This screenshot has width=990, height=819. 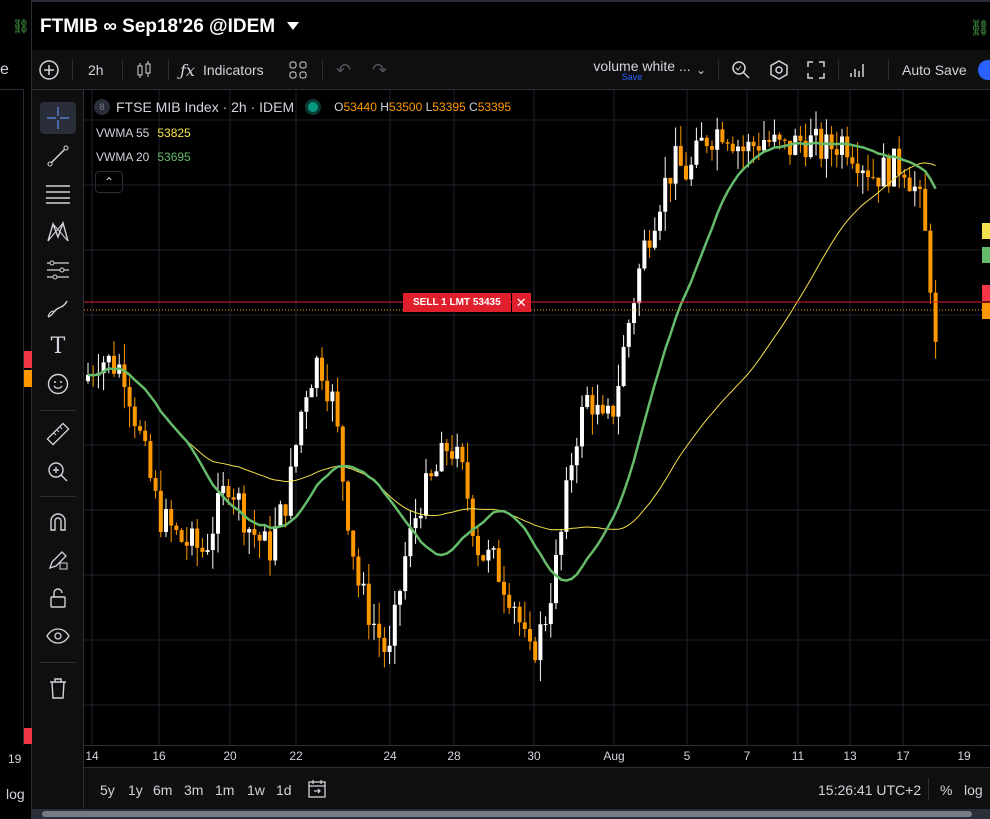 What do you see at coordinates (984, 70) in the screenshot?
I see `autosave-toggle` at bounding box center [984, 70].